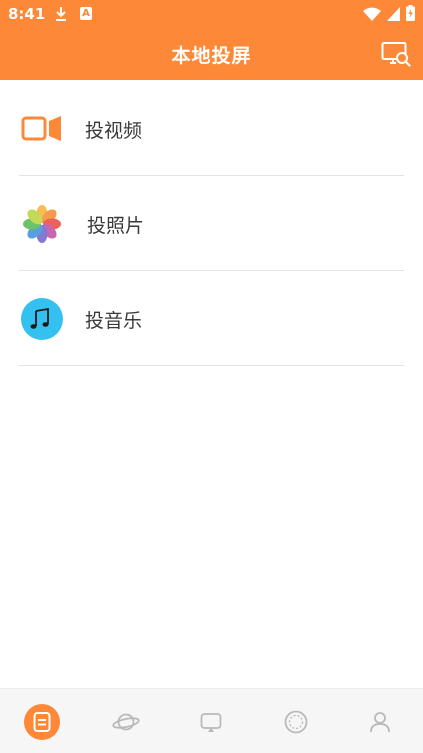 This screenshot has height=753, width=423. Describe the element at coordinates (114, 131) in the screenshot. I see `video-label: 投视频` at that location.